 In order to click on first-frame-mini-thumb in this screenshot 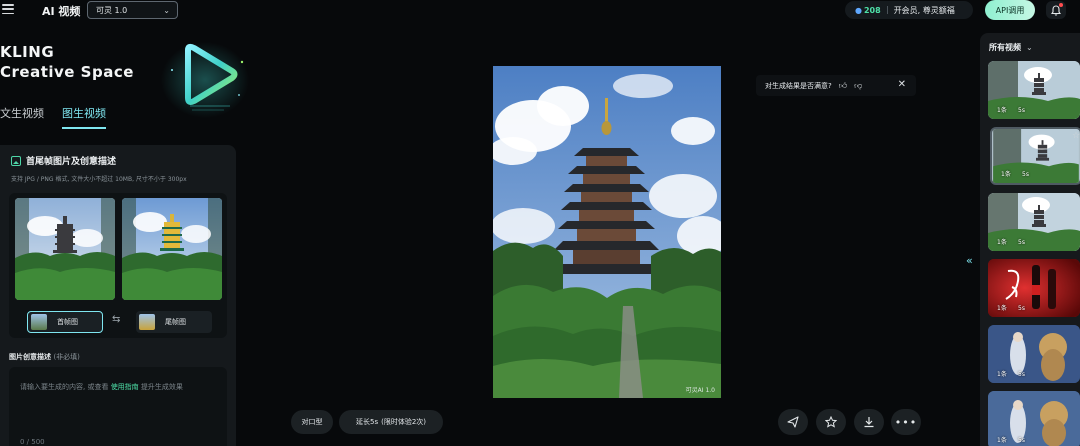, I will do `click(39, 322)`.